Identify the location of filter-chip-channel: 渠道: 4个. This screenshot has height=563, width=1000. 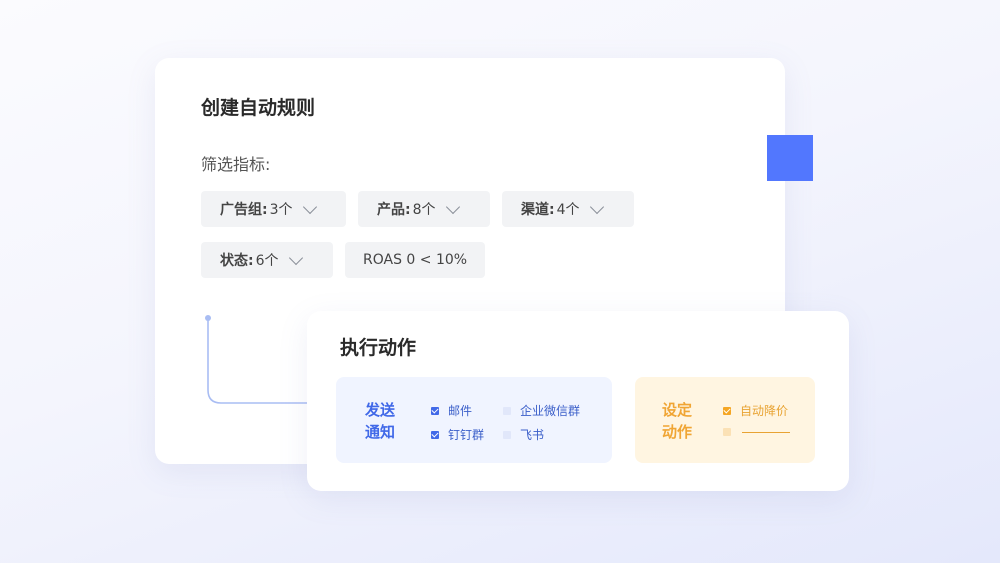
(568, 209).